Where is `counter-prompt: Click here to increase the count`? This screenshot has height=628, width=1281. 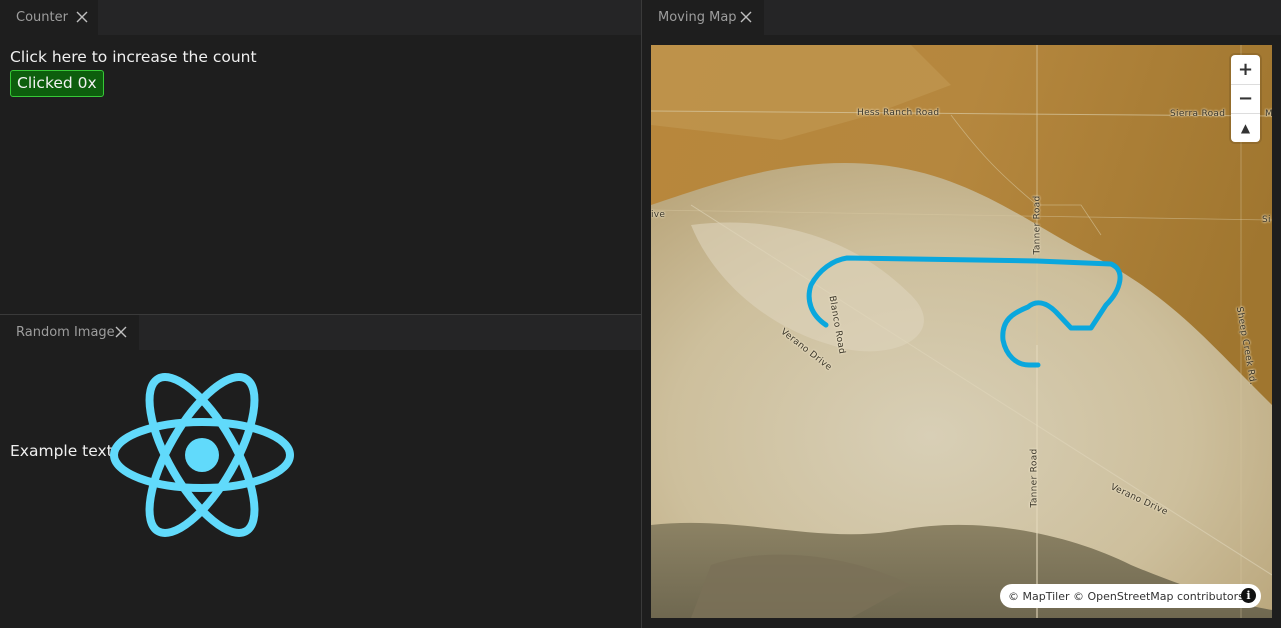
counter-prompt: Click here to increase the count is located at coordinates (133, 57).